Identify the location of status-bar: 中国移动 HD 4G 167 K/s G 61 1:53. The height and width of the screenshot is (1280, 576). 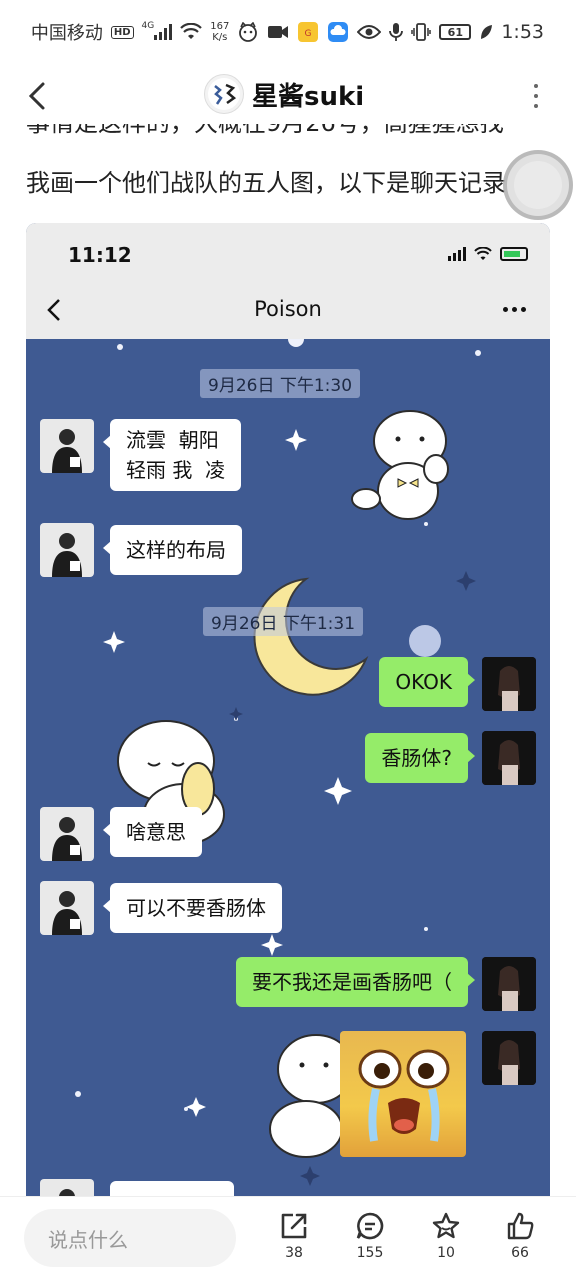
(288, 32).